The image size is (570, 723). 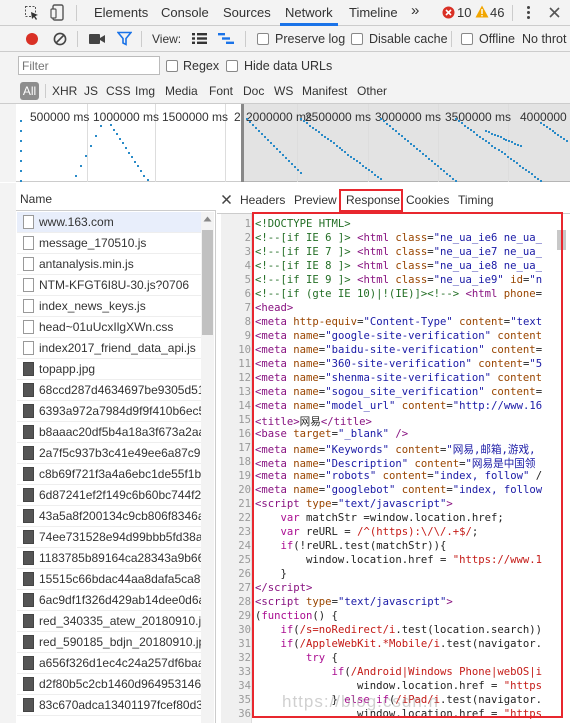 What do you see at coordinates (117, 348) in the screenshot?
I see `request-name: index2017_friend_data_api.js` at bounding box center [117, 348].